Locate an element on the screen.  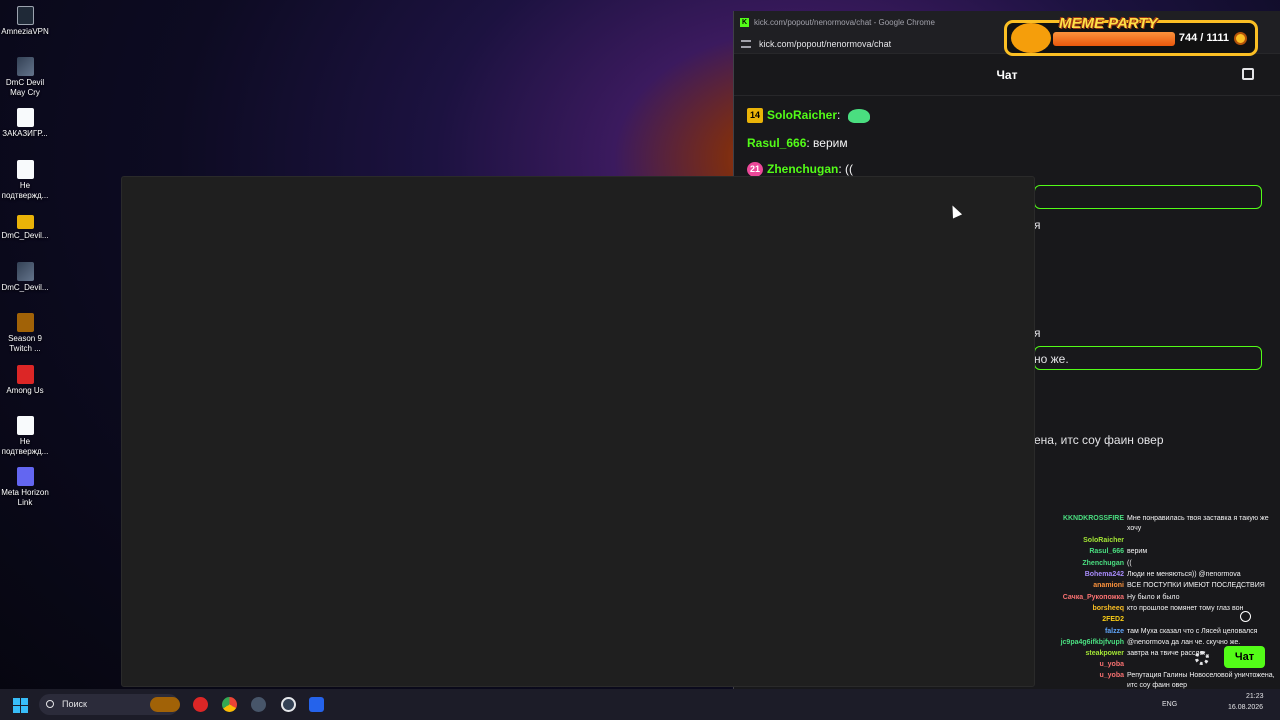
overlay-chat-line: anamioni ВСЕ ПОСТУПКИ ИМЕЮТ ПОСЛЕДСТВИЯ is located at coordinates (1179, 585).